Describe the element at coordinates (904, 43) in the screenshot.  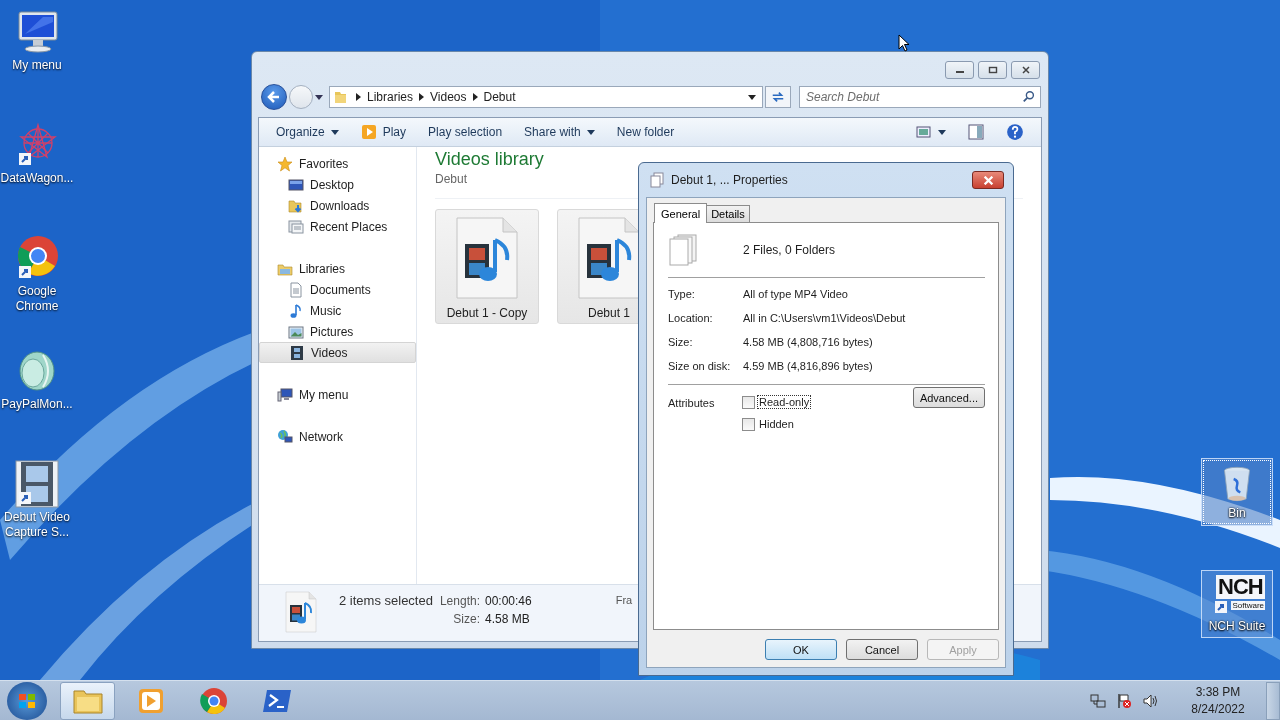
I see `cursor-icon` at that location.